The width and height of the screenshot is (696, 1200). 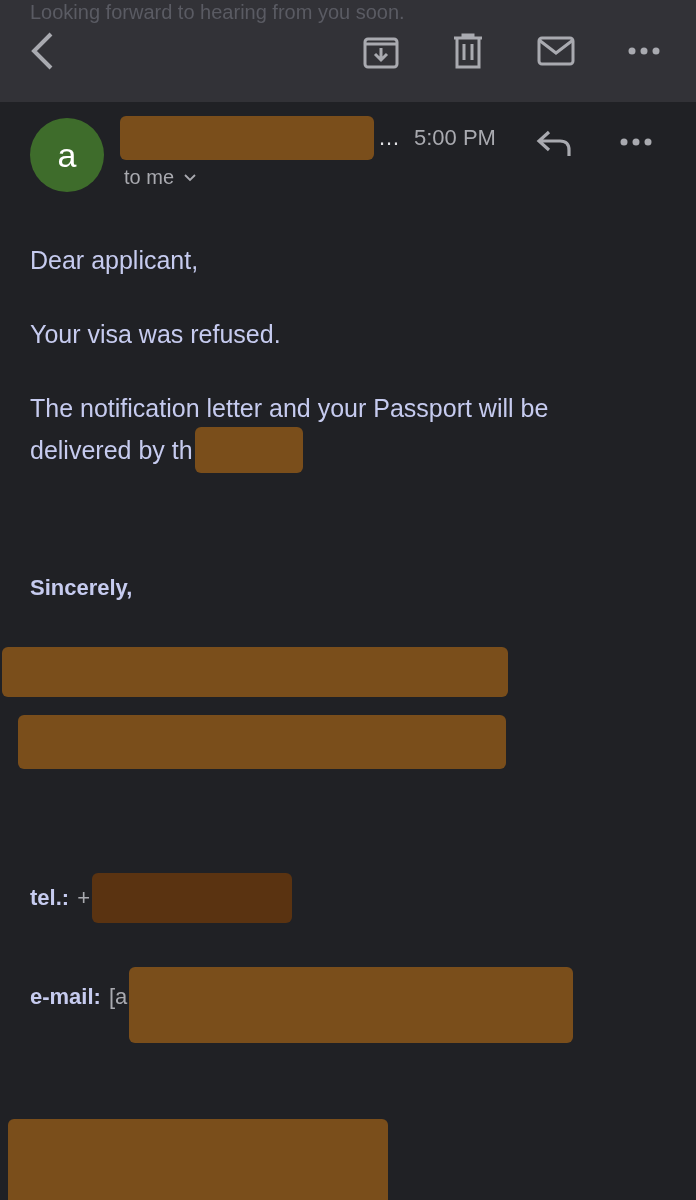 I want to click on trash-icon, so click(x=468, y=51).